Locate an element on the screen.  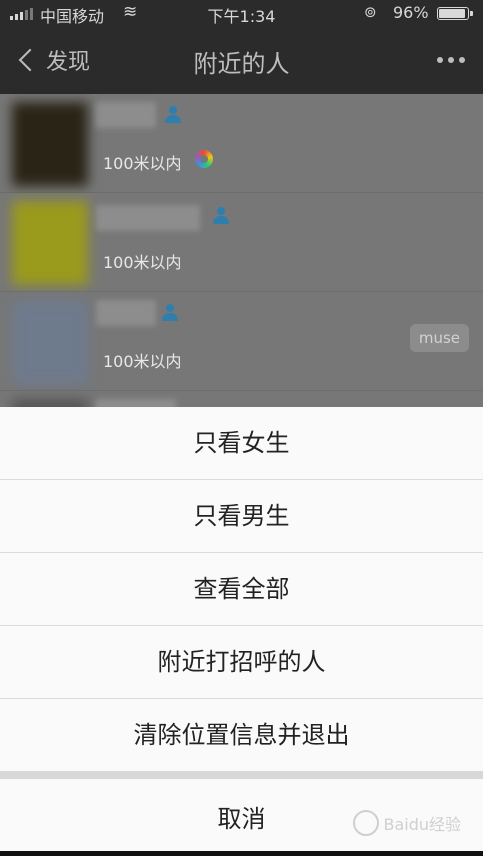
signature-tag: muse is located at coordinates (439, 338).